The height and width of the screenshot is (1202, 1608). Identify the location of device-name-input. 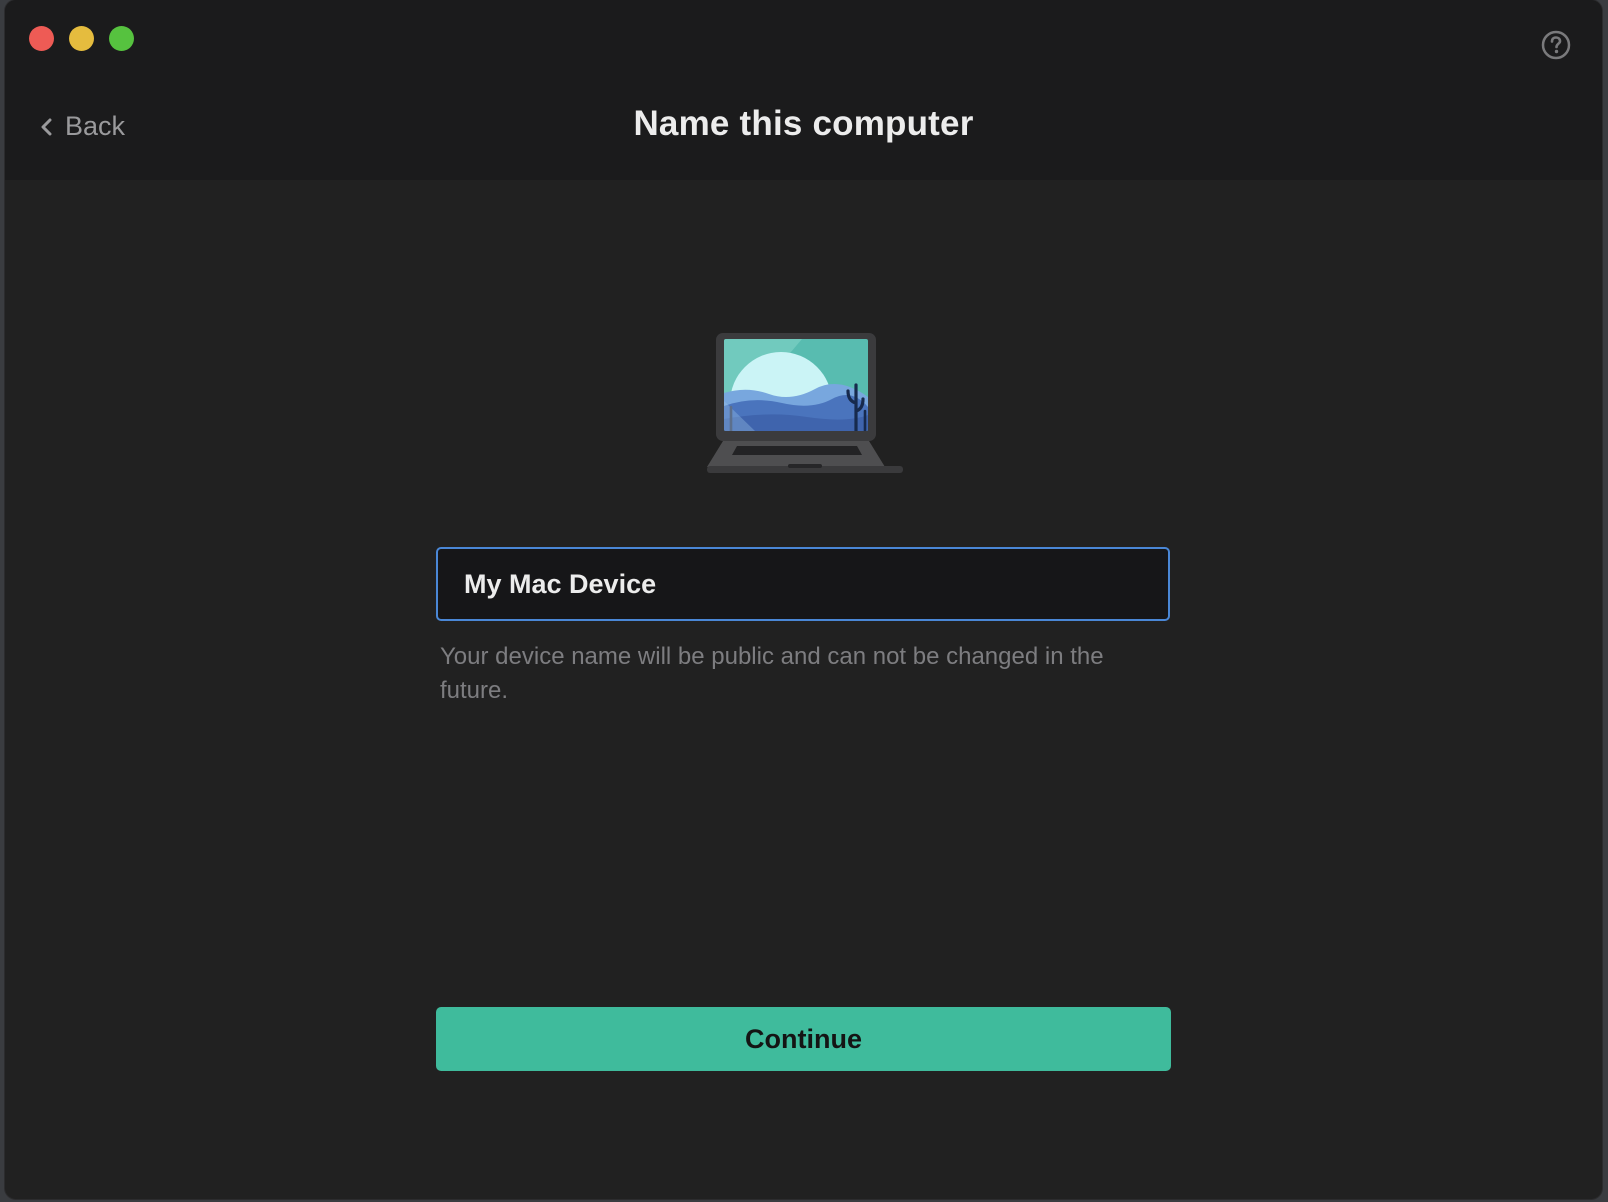
(803, 584).